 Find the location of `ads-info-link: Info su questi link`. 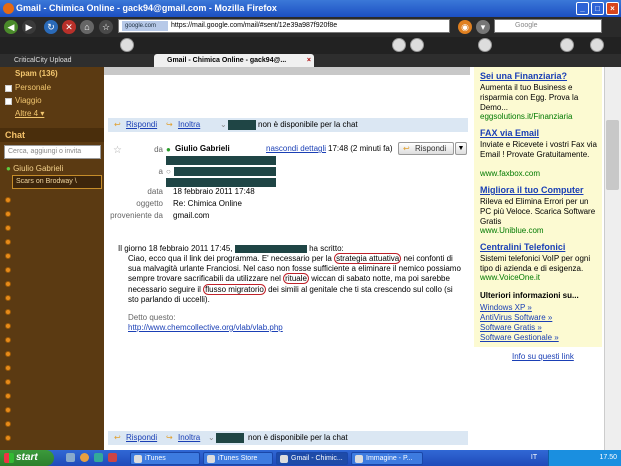

ads-info-link: Info su questi link is located at coordinates (543, 356).